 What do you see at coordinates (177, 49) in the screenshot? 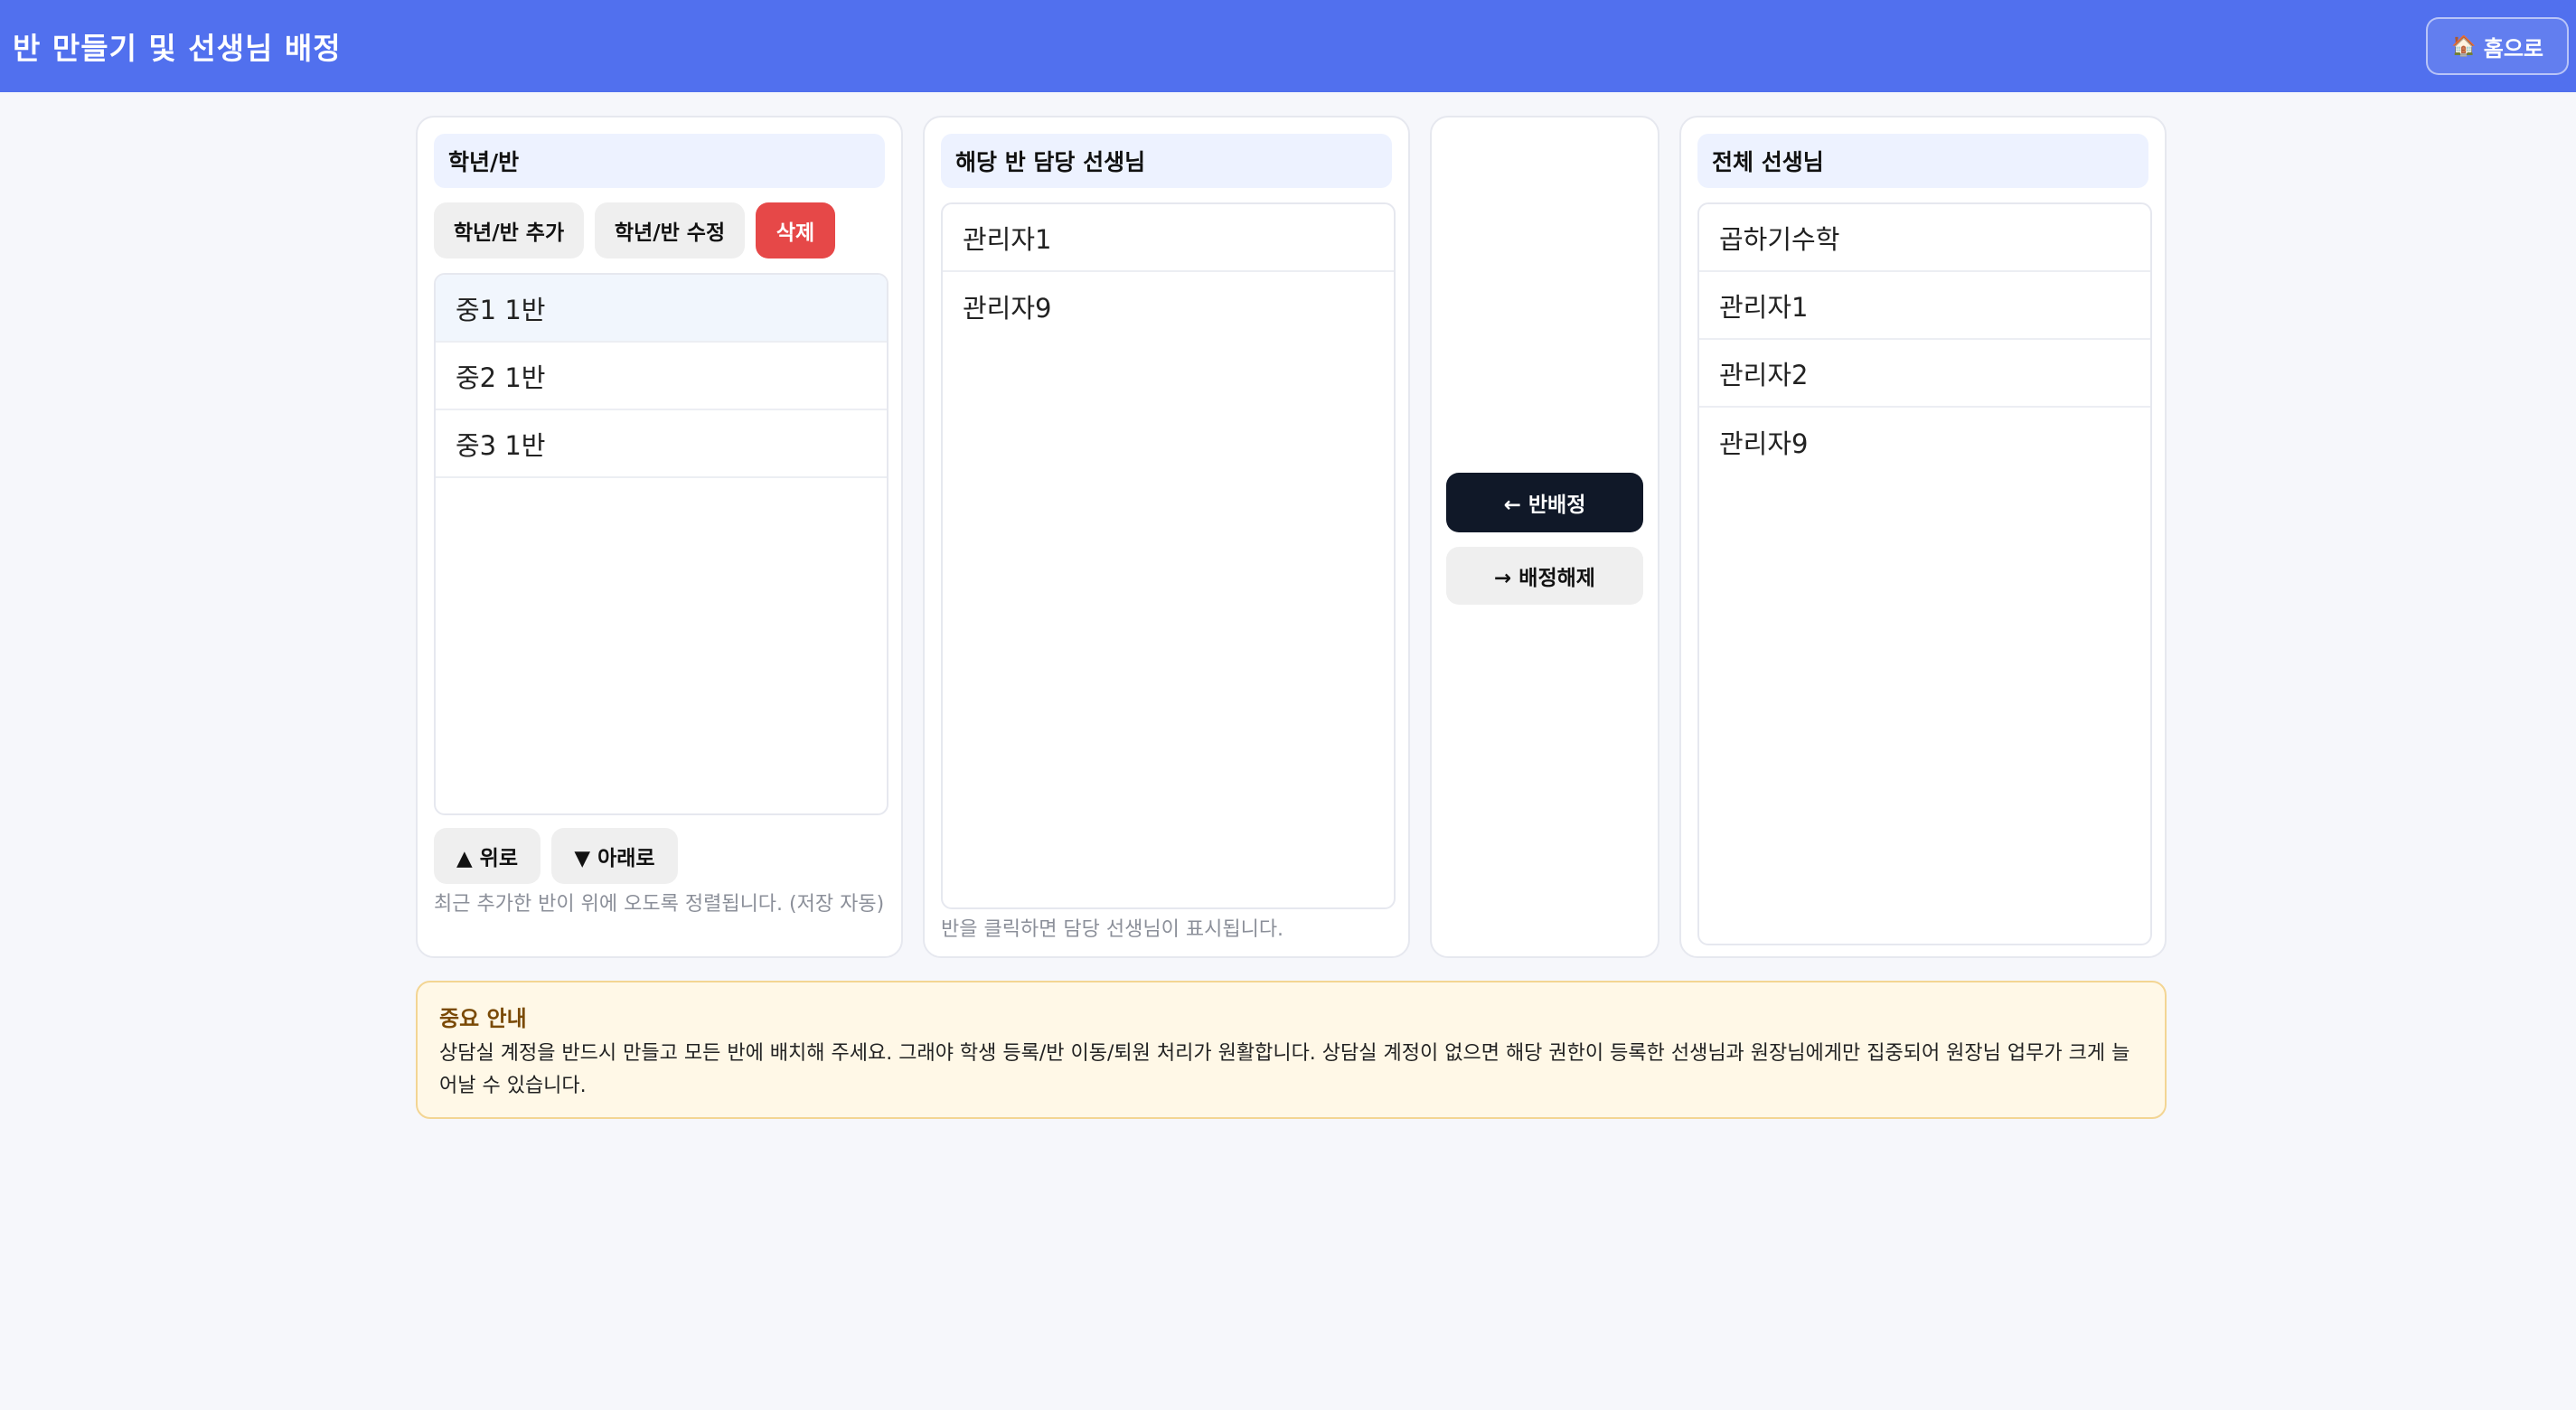
I see `page-title: 반 만들기 및 선생님 배정` at bounding box center [177, 49].